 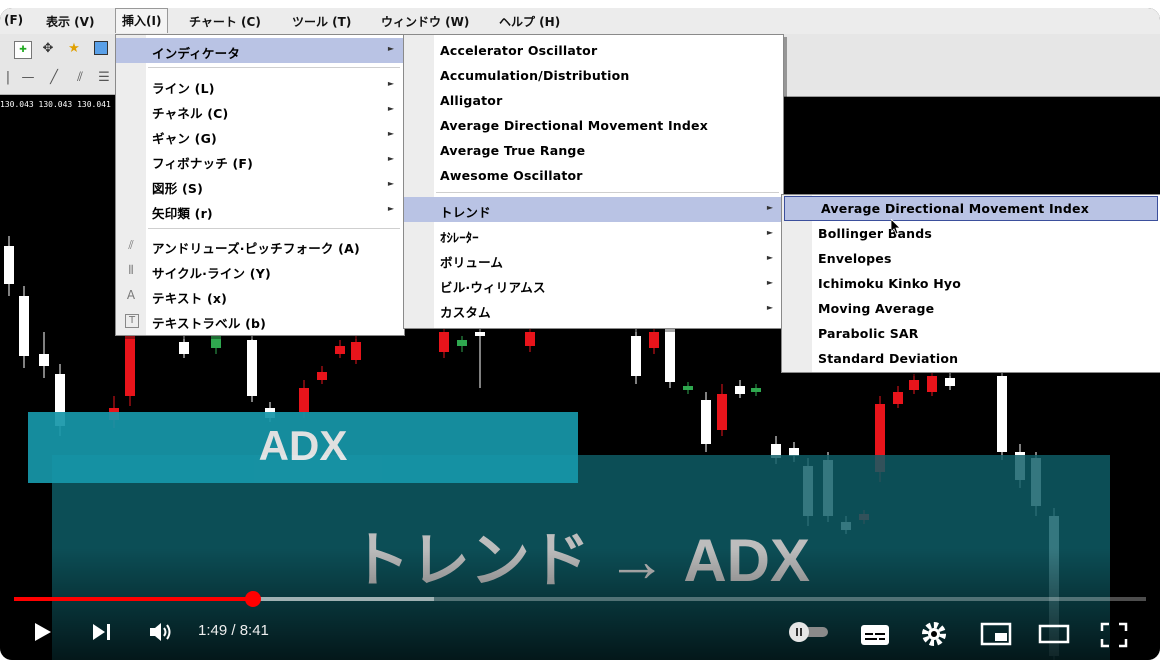 I want to click on play-icon, so click(x=42, y=632).